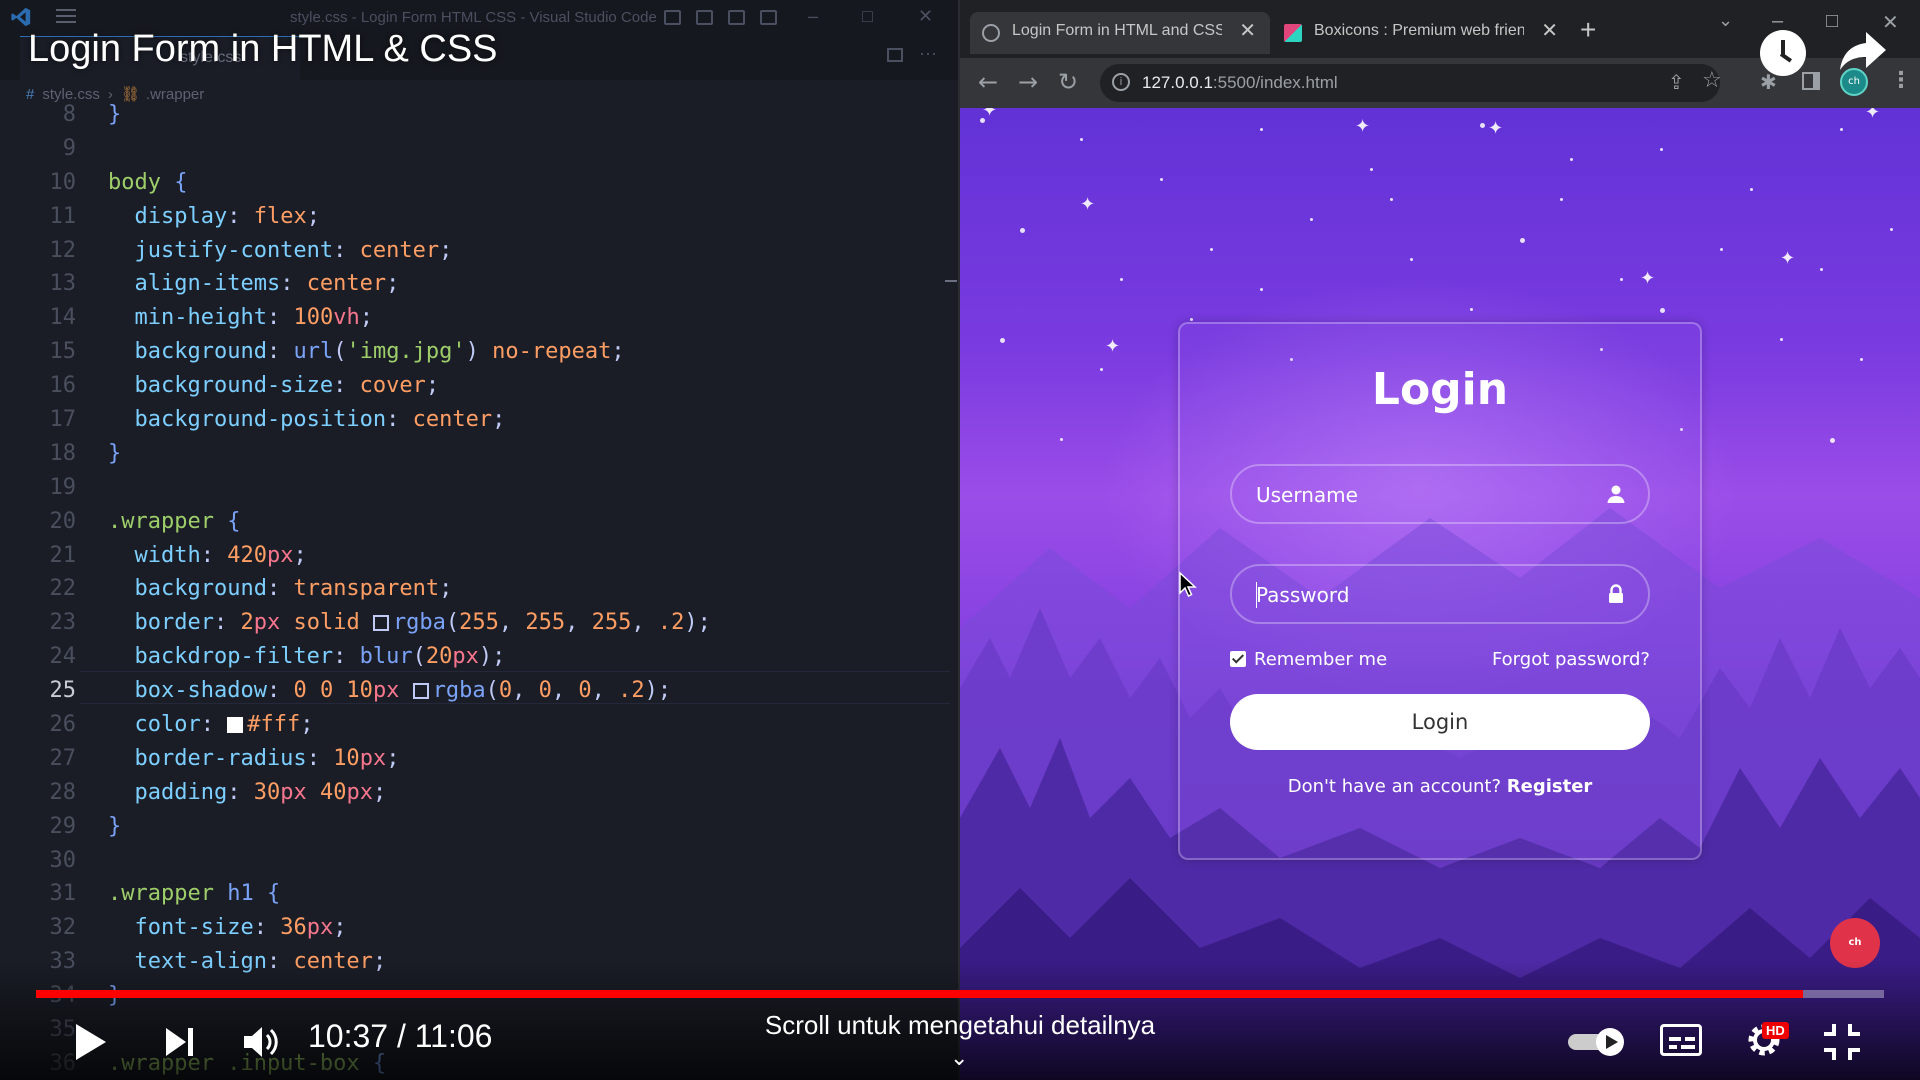  I want to click on code-line: 13 align-items: center;, so click(479, 284).